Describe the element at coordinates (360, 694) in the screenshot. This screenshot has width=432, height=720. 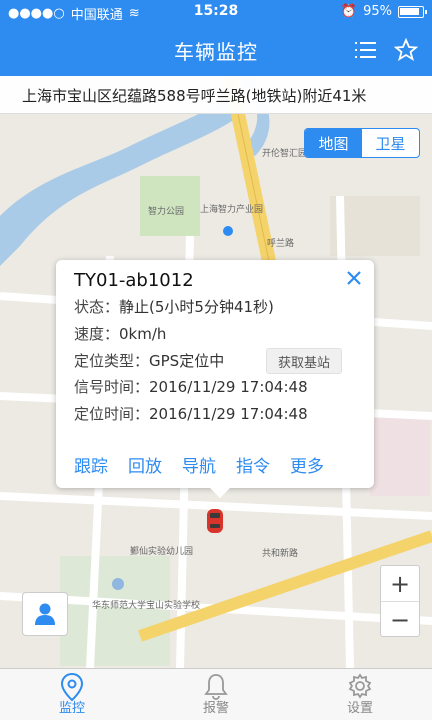
I see `tab-settings: 设置` at that location.